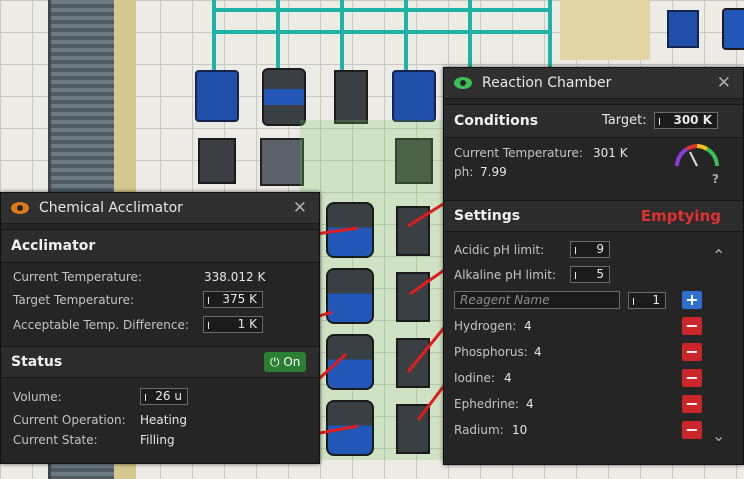 This screenshot has height=479, width=744. I want to click on reagent-name-input: Reagent Name, so click(537, 300).